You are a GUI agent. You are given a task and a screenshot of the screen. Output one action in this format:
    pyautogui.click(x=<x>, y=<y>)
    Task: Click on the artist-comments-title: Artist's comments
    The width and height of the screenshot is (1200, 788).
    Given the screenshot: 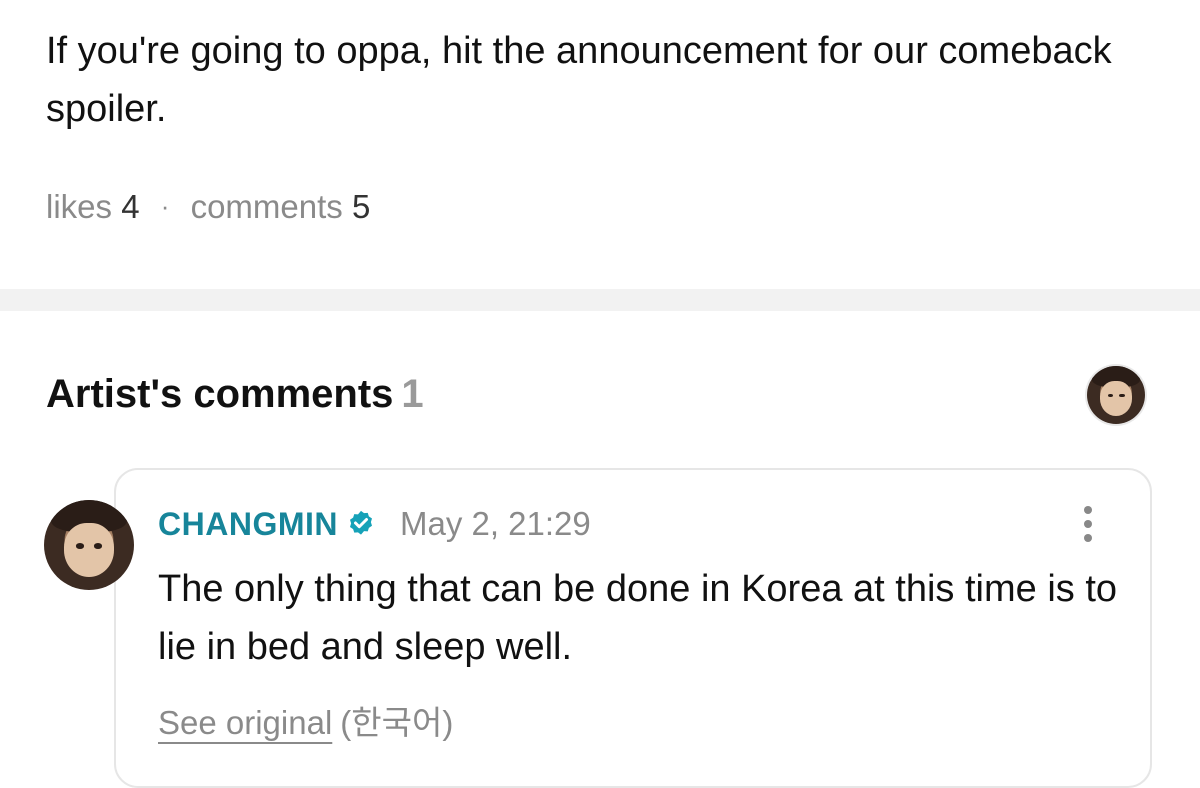 What is the action you would take?
    pyautogui.click(x=220, y=394)
    